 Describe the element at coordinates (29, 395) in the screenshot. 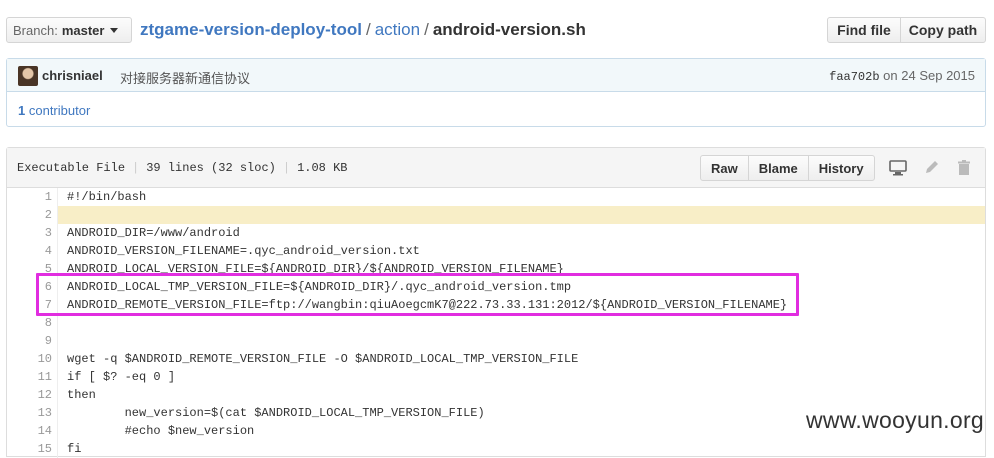

I see `line-number: 12` at that location.